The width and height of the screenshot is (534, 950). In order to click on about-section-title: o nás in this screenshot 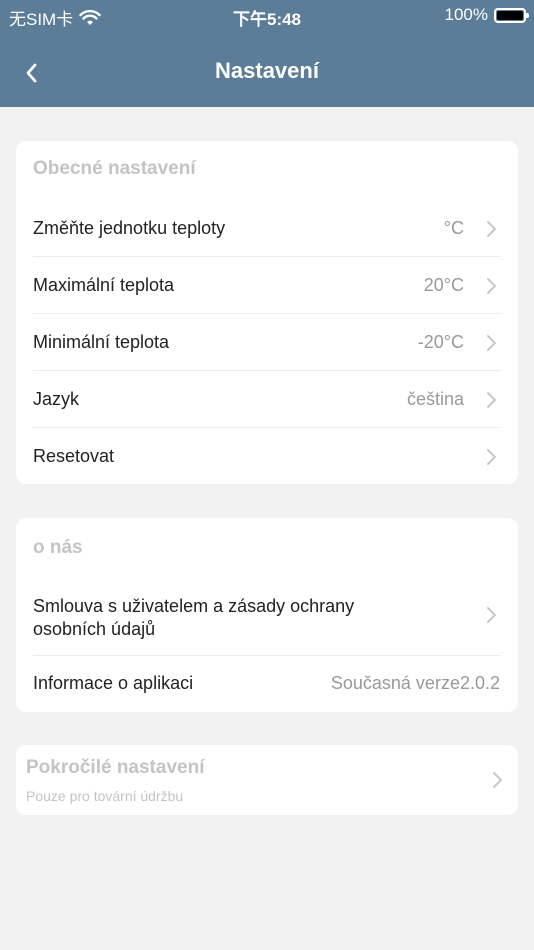, I will do `click(58, 547)`.